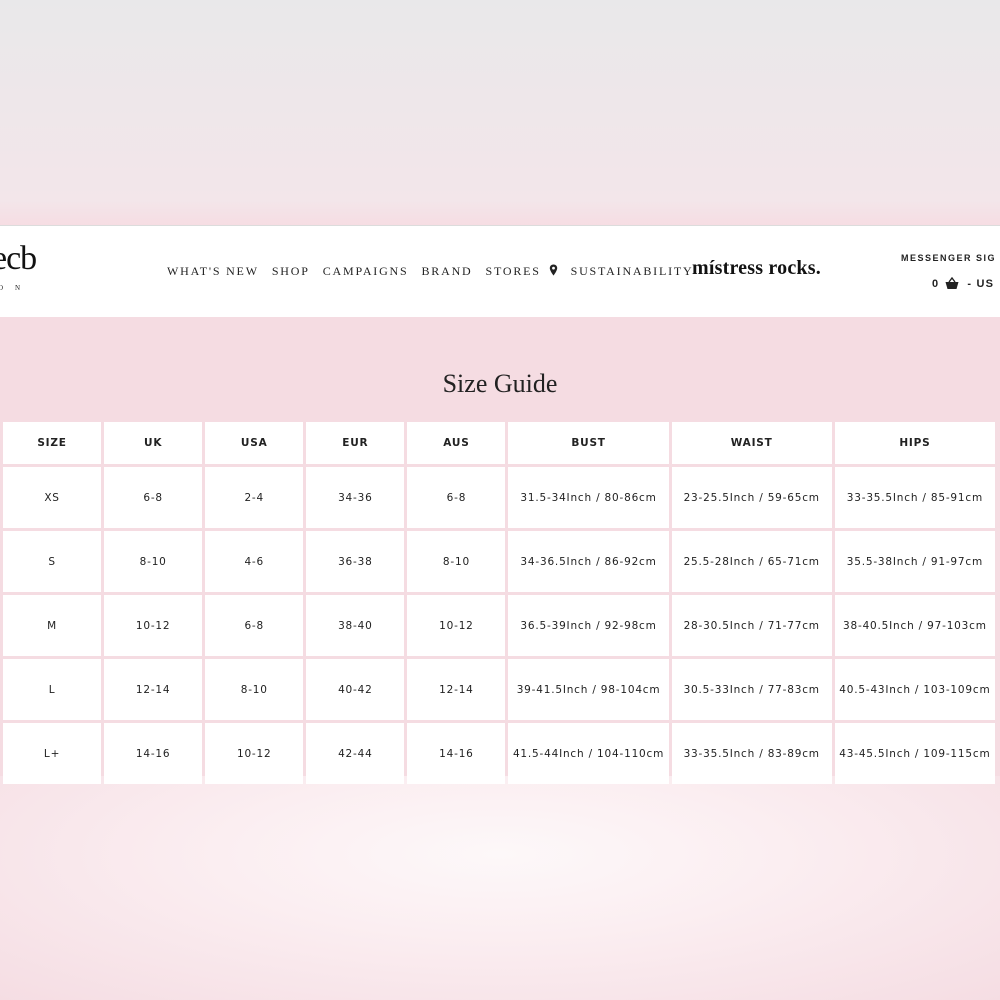  I want to click on nav-campaigns: CAMPAIGNS, so click(366, 271).